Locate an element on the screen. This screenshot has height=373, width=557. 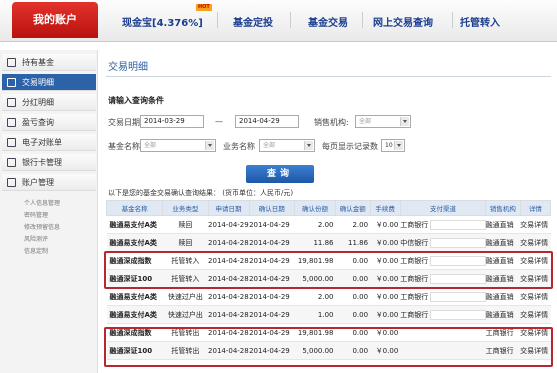
per-page-select: 10 is located at coordinates (393, 145).